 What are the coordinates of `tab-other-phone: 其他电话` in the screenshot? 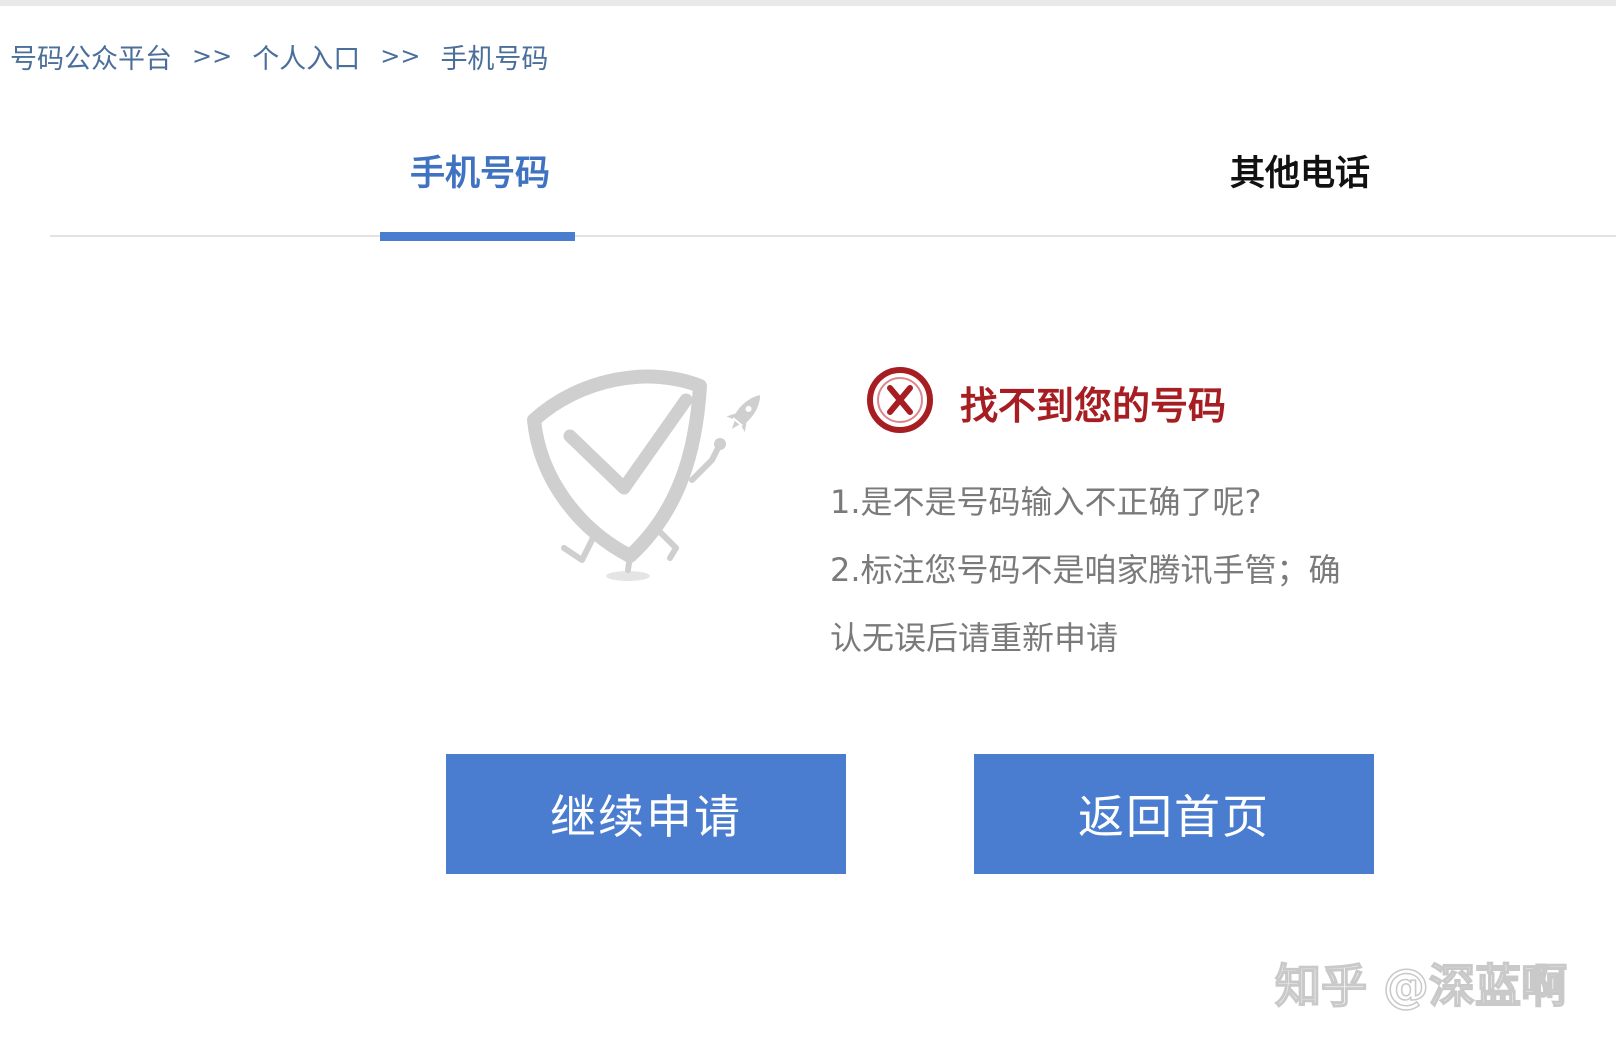 It's located at (1300, 170).